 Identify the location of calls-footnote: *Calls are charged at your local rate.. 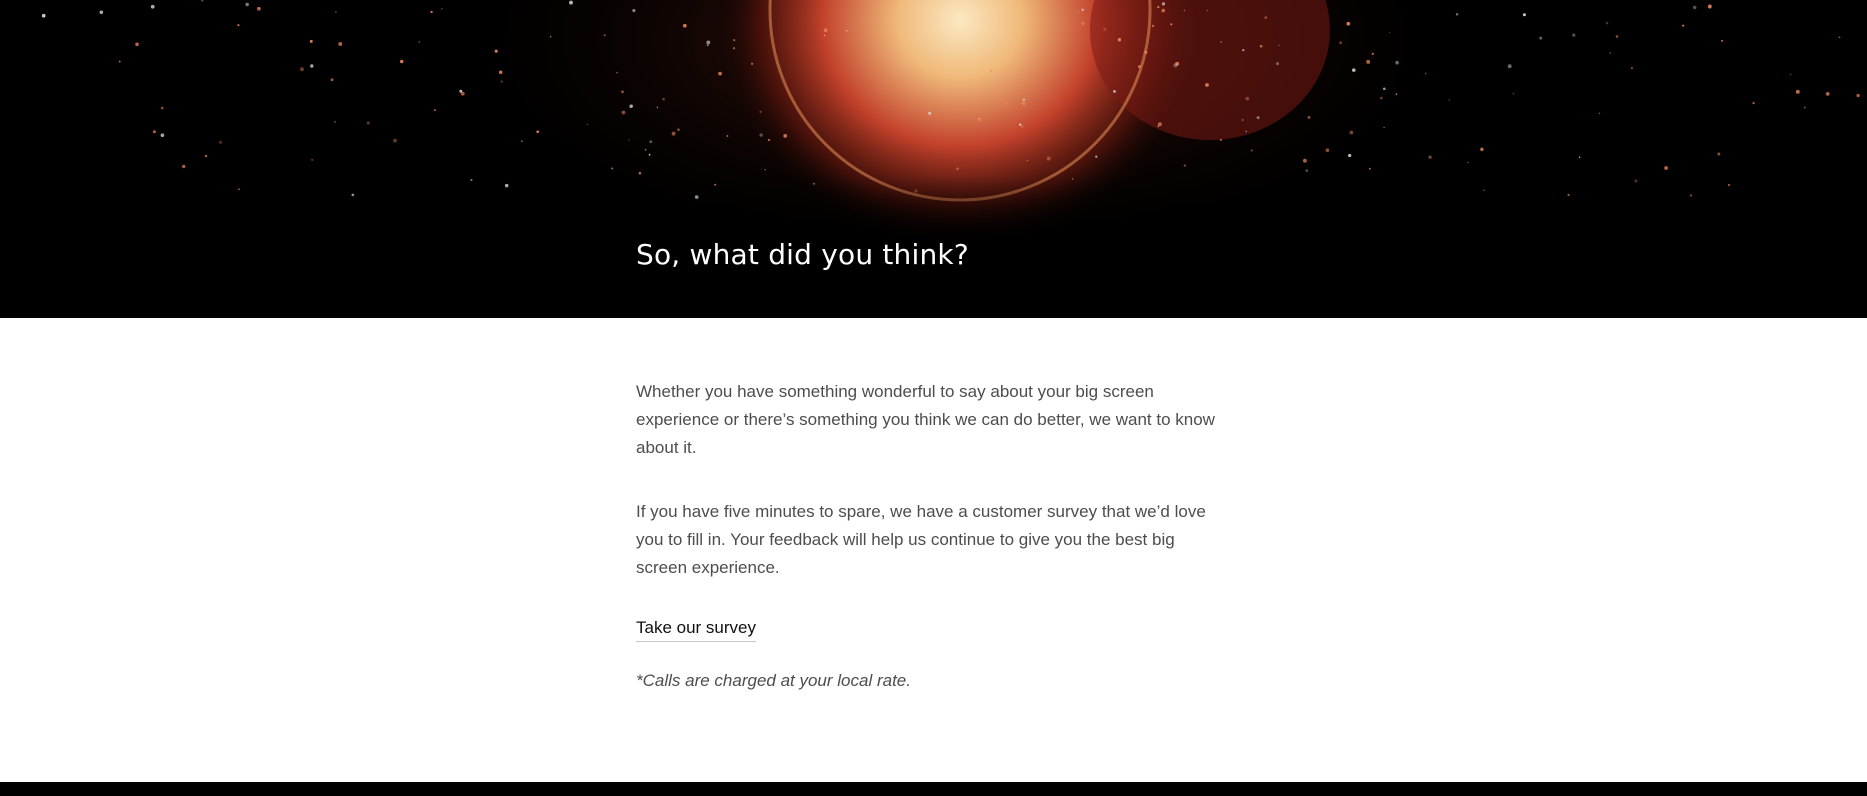
(773, 680).